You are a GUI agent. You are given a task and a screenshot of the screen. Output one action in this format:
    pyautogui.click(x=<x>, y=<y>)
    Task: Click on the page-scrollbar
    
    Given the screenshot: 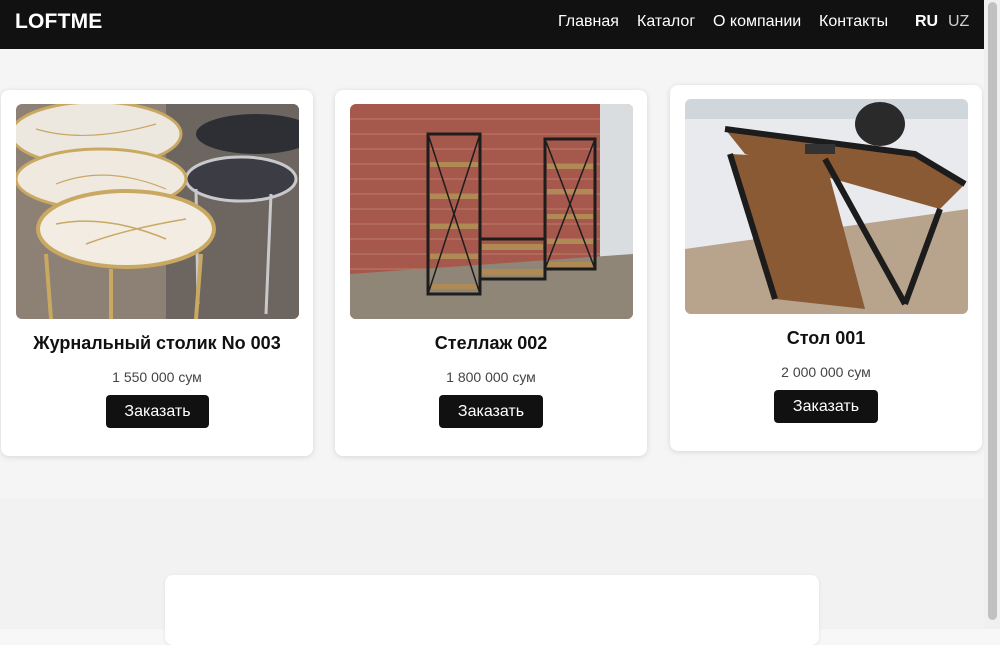 What is the action you would take?
    pyautogui.click(x=992, y=314)
    